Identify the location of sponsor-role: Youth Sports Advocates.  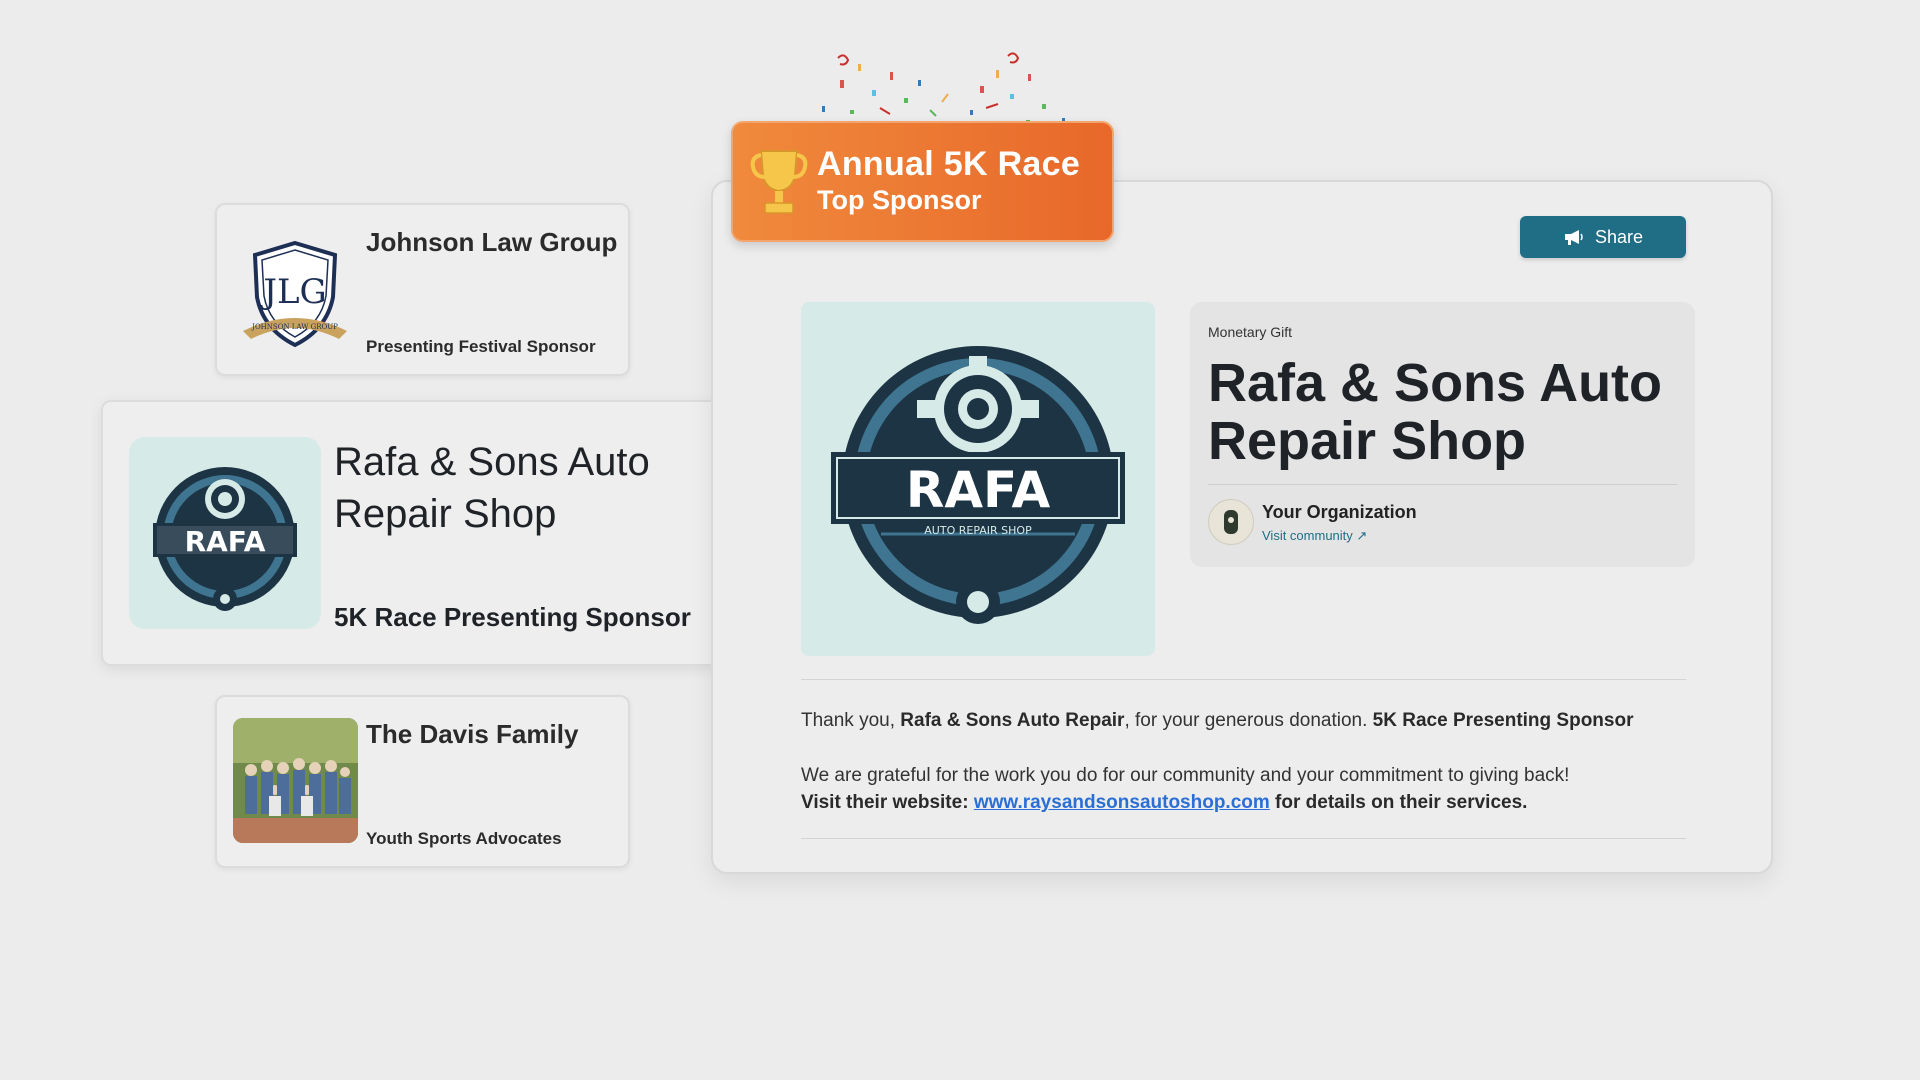
(464, 838).